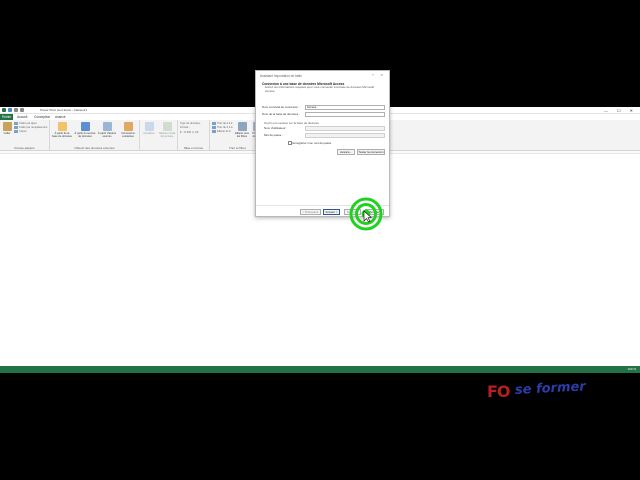 The width and height of the screenshot is (640, 480). I want to click on group-label-external: Obtenir des données externes, so click(94, 148).